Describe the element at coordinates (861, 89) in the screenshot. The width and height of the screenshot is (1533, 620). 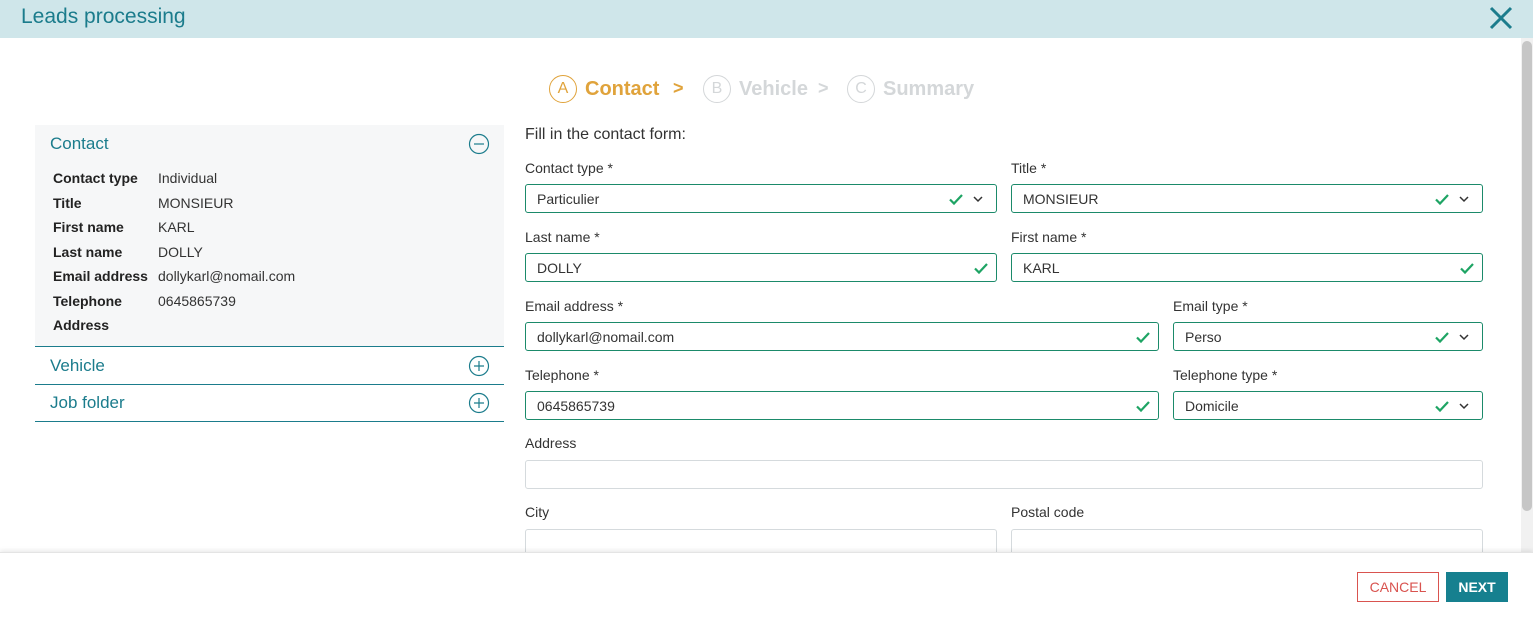
I see `step-summary-letter: C` at that location.